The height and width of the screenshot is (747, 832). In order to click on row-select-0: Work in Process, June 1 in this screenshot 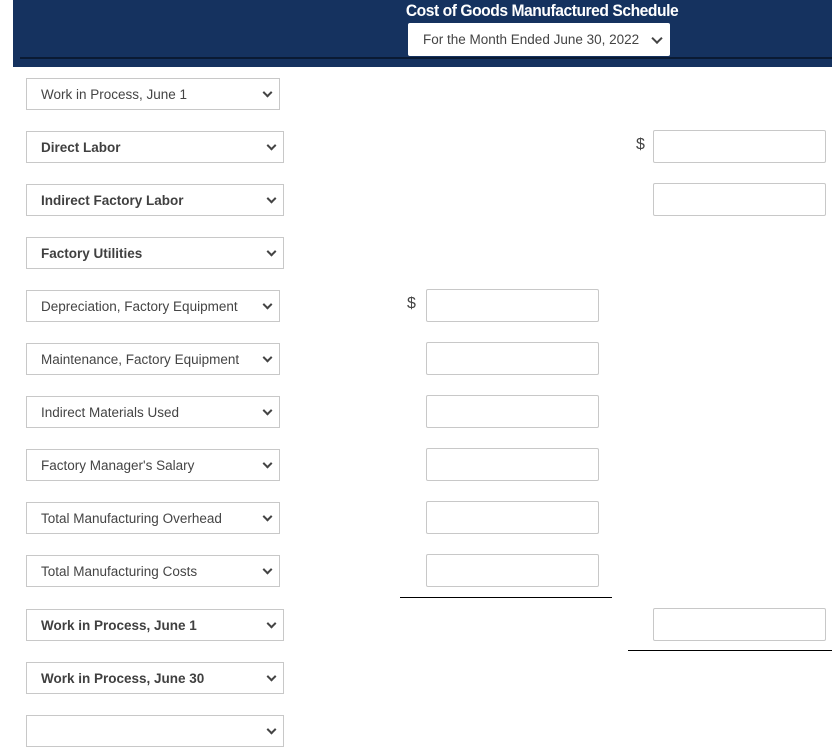, I will do `click(153, 94)`.